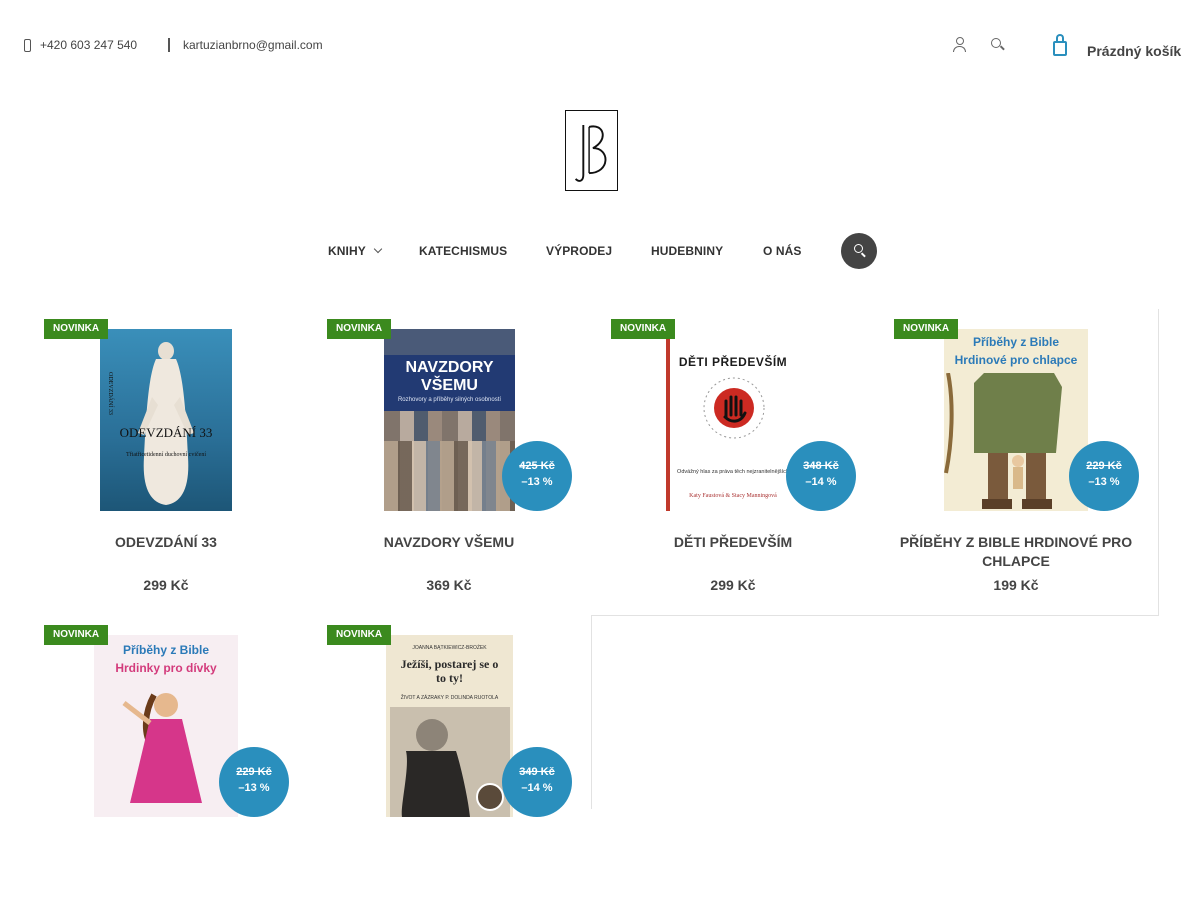 This screenshot has width=1200, height=921. What do you see at coordinates (449, 585) in the screenshot?
I see `product-price: 369 Kč` at bounding box center [449, 585].